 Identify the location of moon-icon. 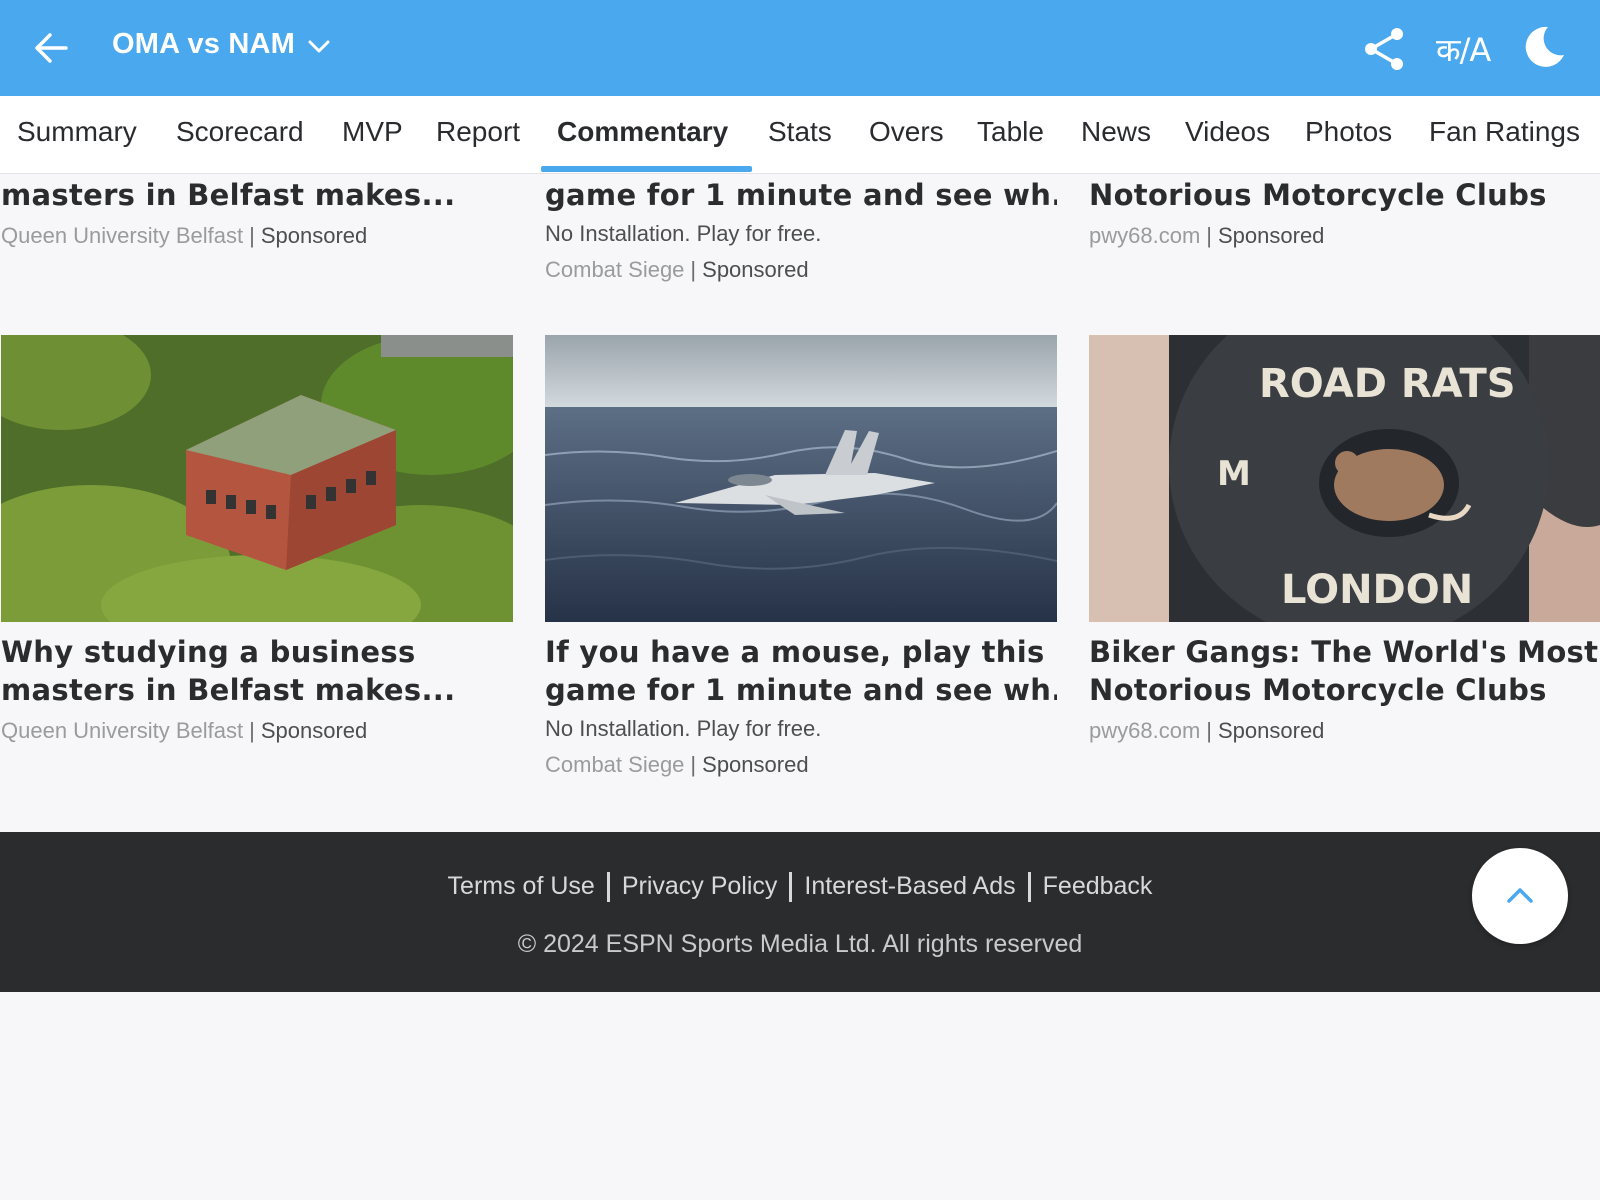
(1544, 46).